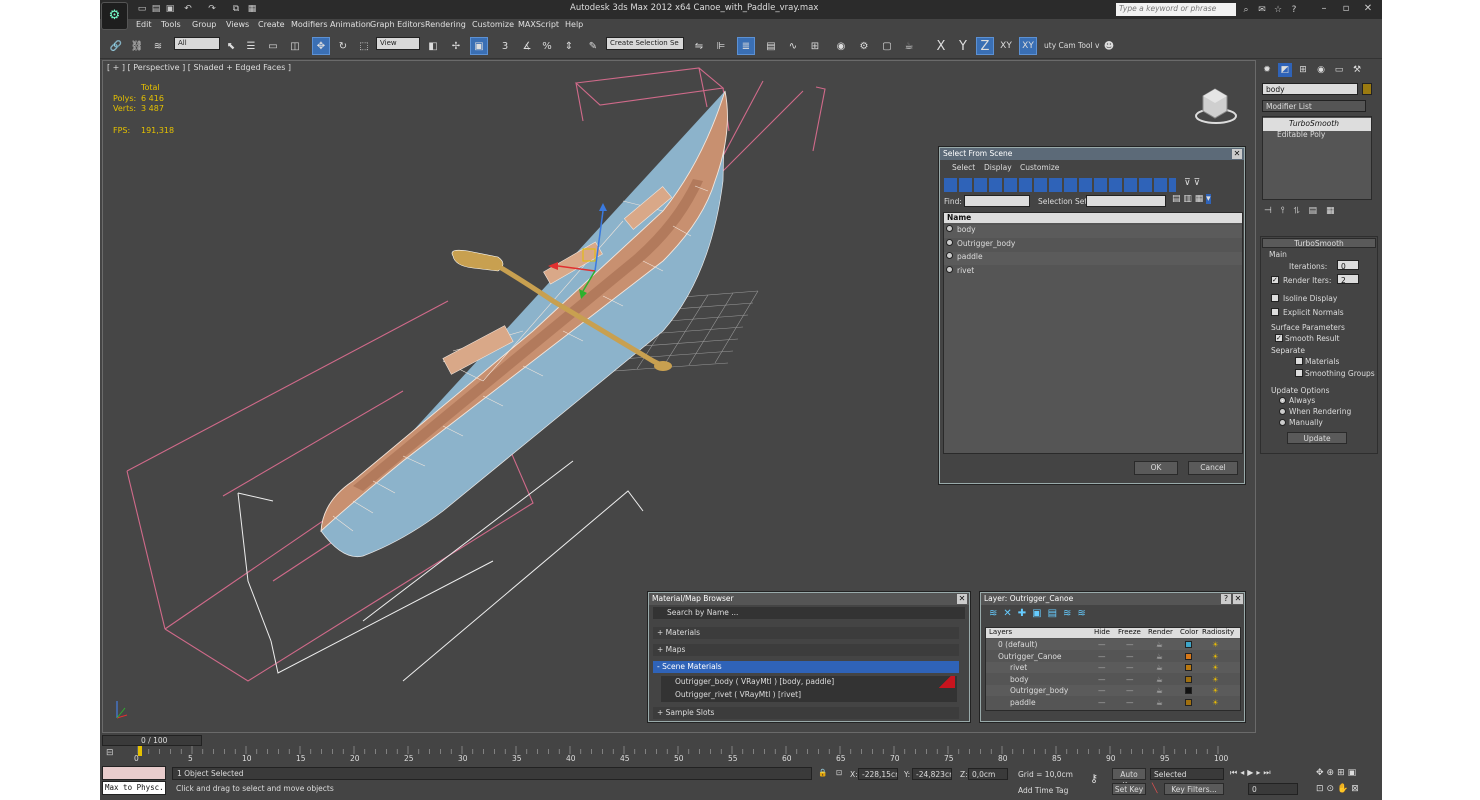 The height and width of the screenshot is (800, 1480). I want to click on filter-buttons-row, so click(1060, 185).